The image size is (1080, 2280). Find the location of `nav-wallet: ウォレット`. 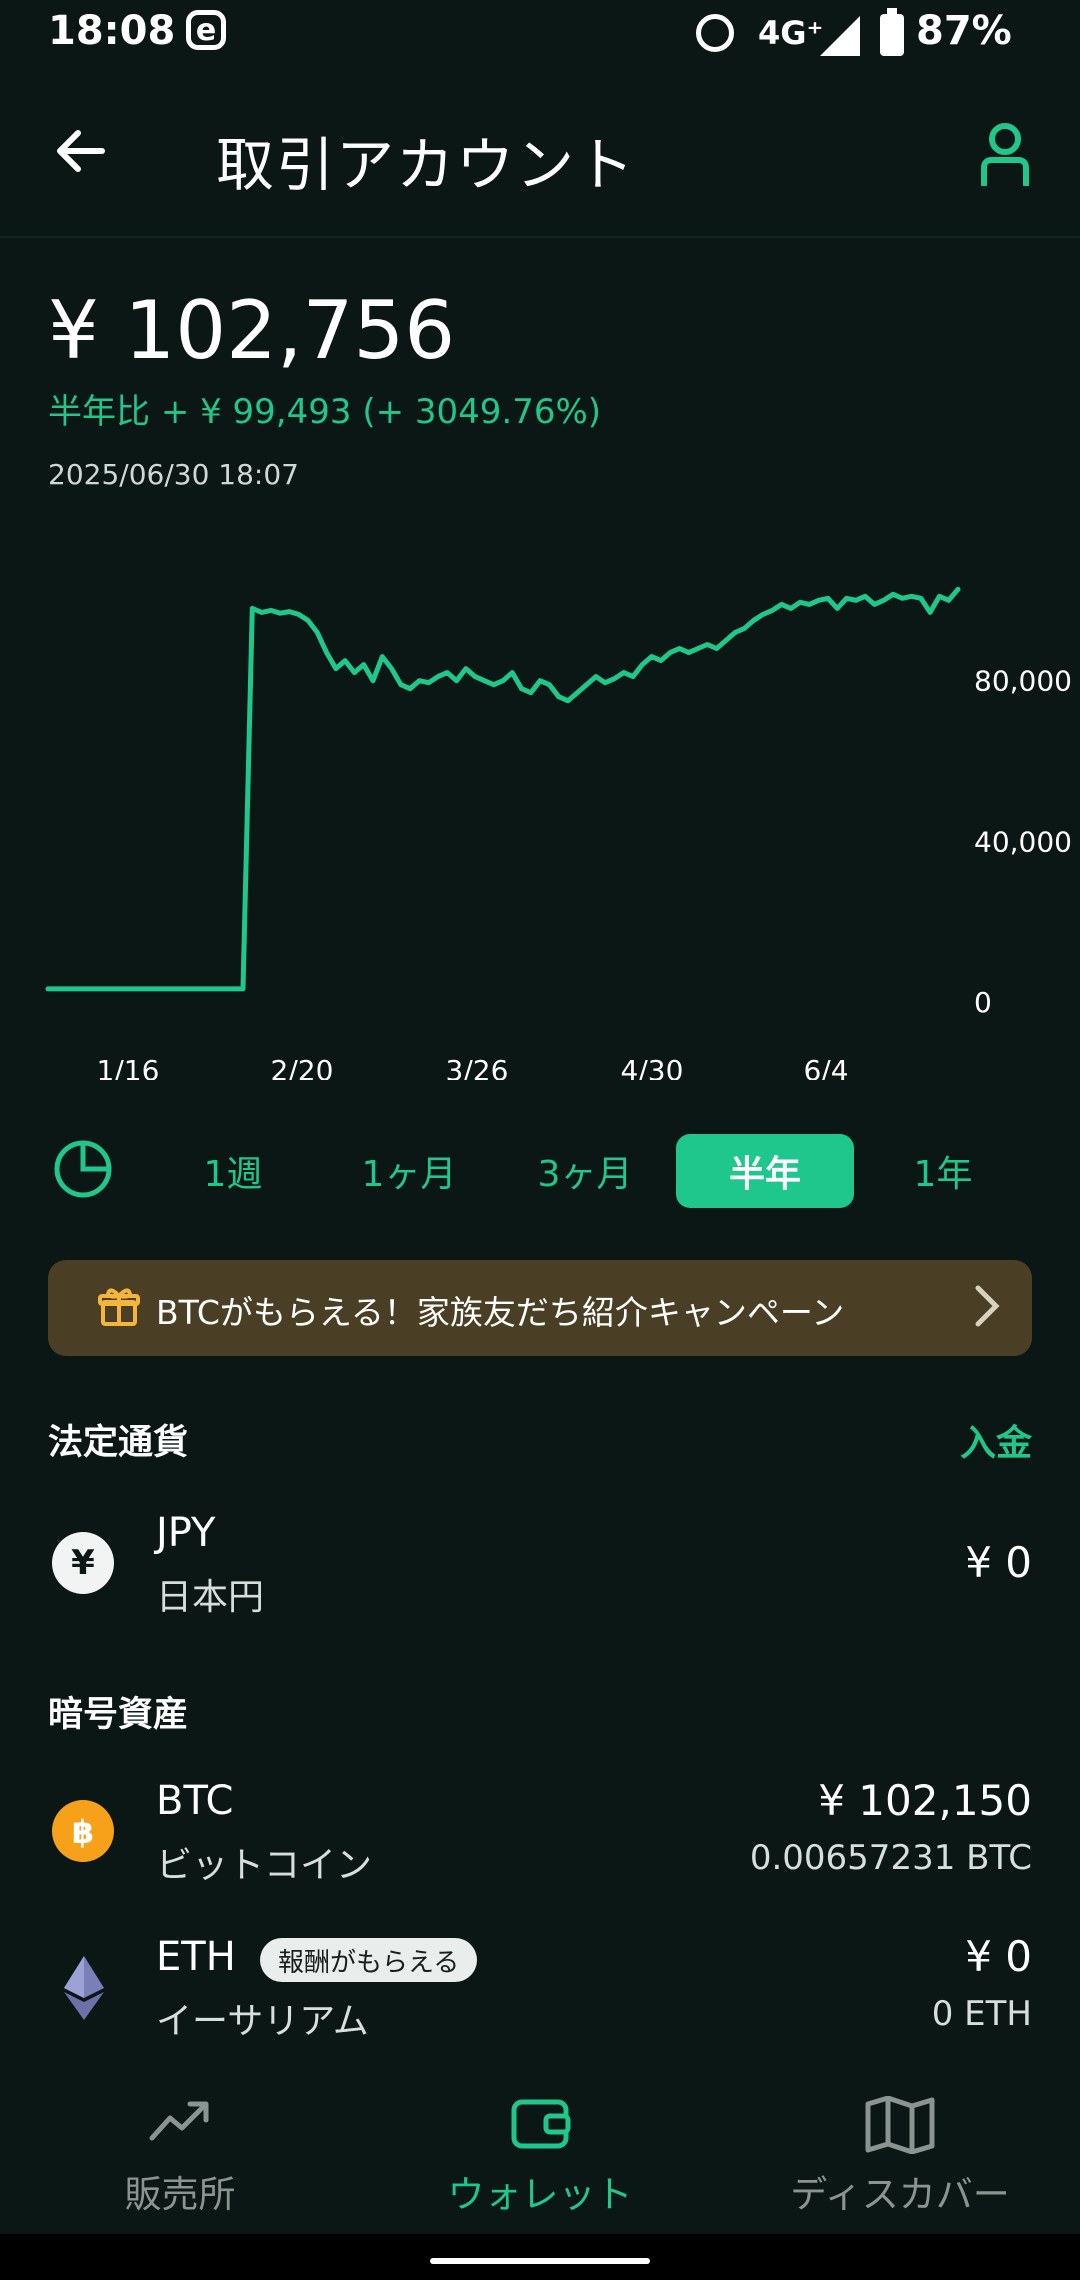

nav-wallet: ウォレット is located at coordinates (540, 2154).